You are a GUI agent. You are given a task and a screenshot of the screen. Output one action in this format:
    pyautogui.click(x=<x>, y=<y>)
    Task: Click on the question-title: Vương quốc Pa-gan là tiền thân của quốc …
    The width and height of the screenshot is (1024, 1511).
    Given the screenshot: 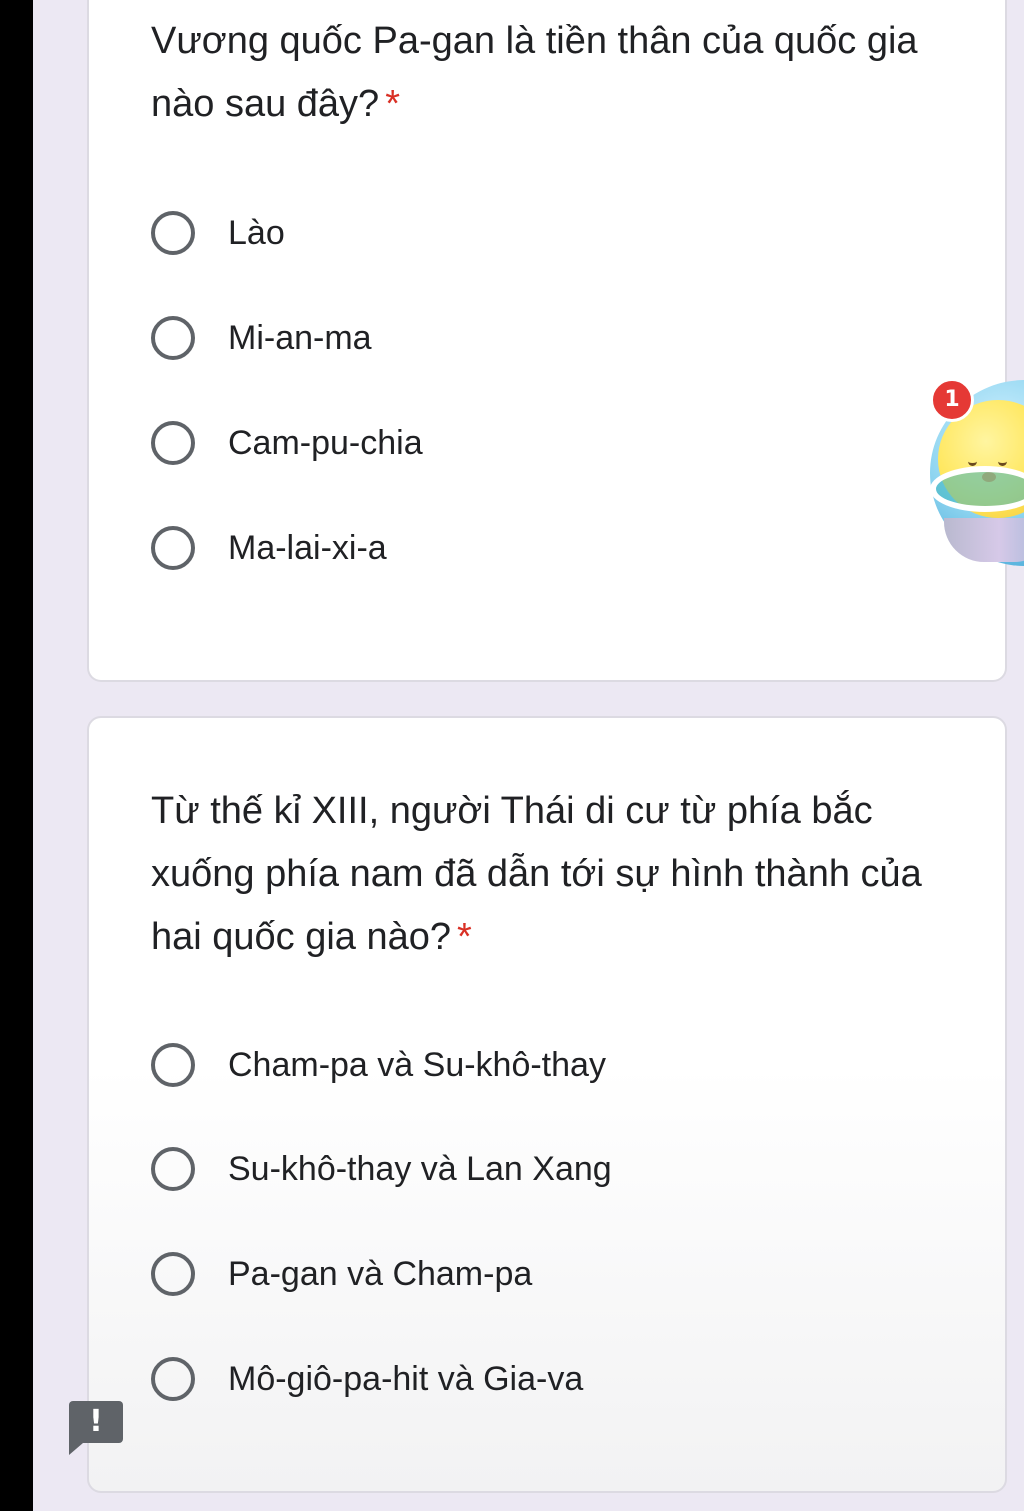 What is the action you would take?
    pyautogui.click(x=534, y=72)
    